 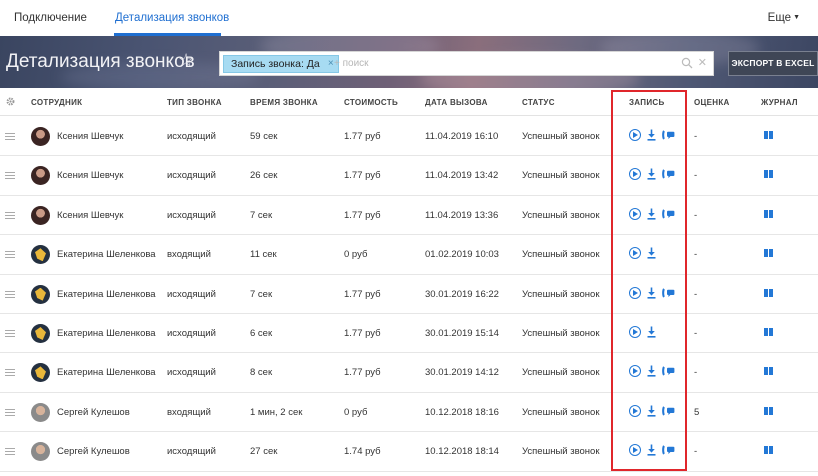 What do you see at coordinates (284, 102) in the screenshot?
I see `column-time: ВРЕМЯ ЗВОНКА` at bounding box center [284, 102].